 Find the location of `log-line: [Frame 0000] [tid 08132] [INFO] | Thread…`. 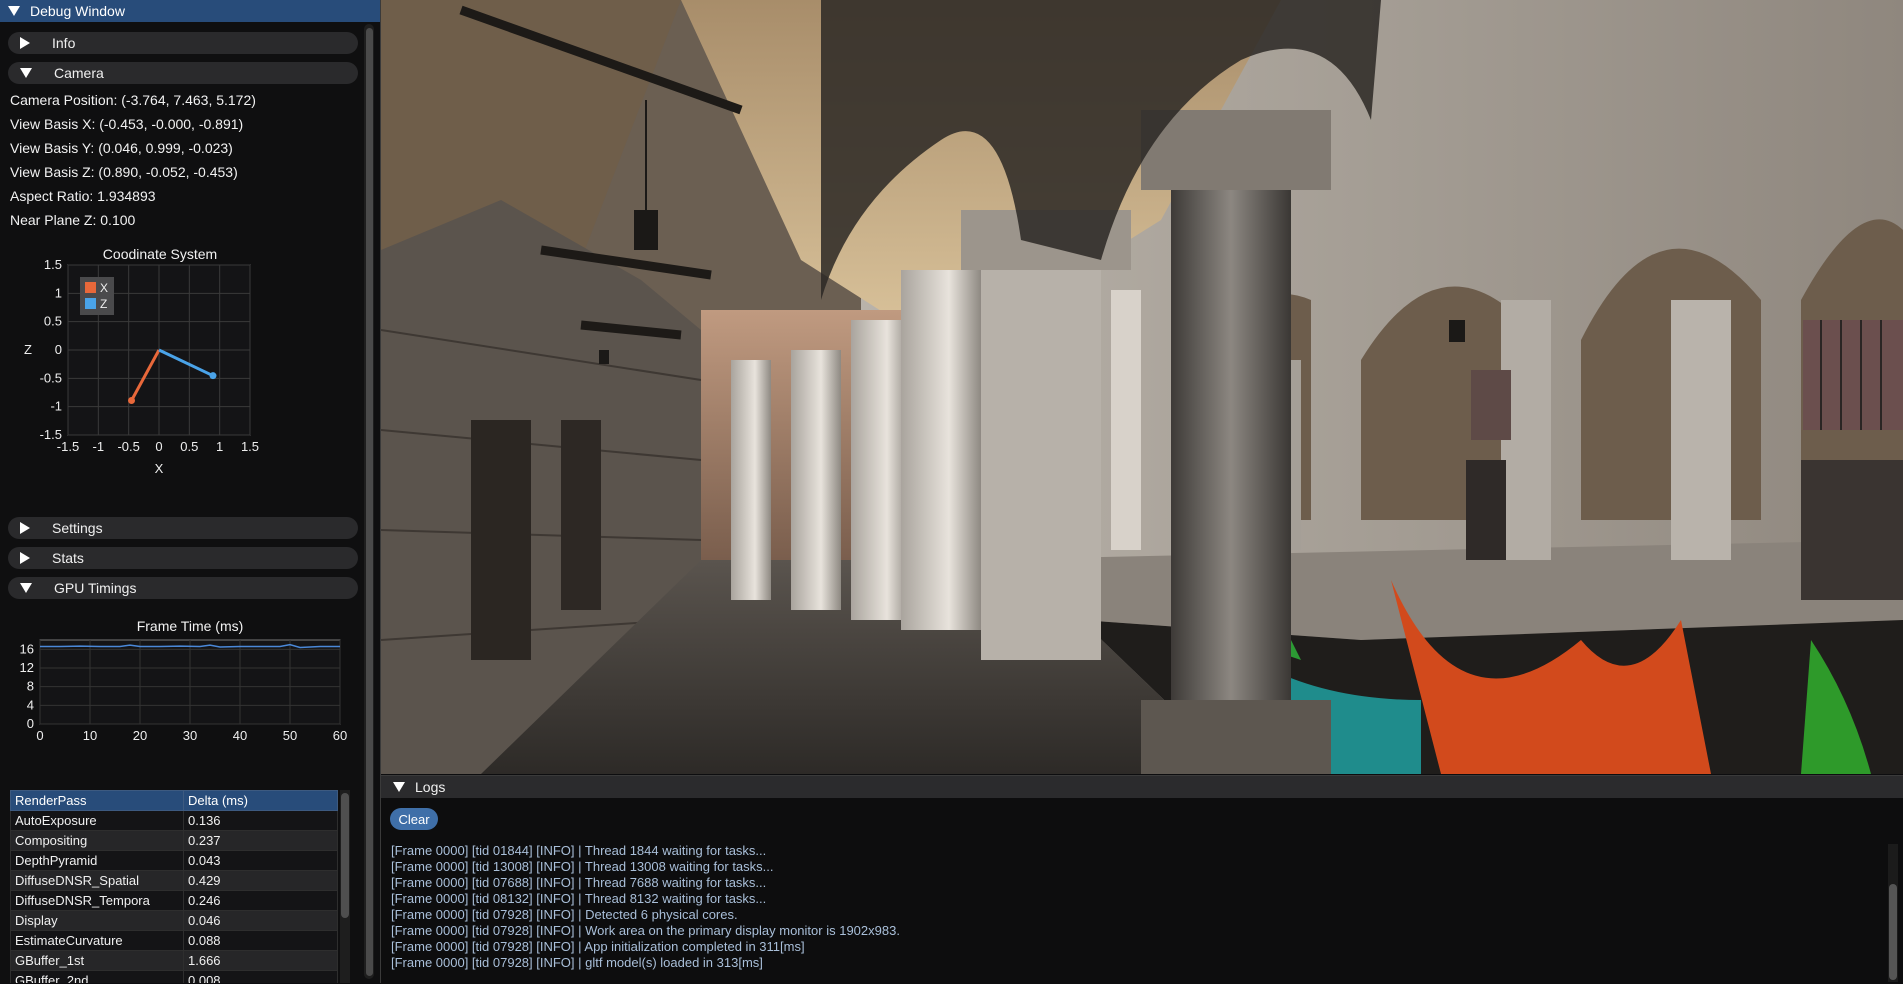

log-line: [Frame 0000] [tid 08132] [INFO] | Thread… is located at coordinates (579, 898).